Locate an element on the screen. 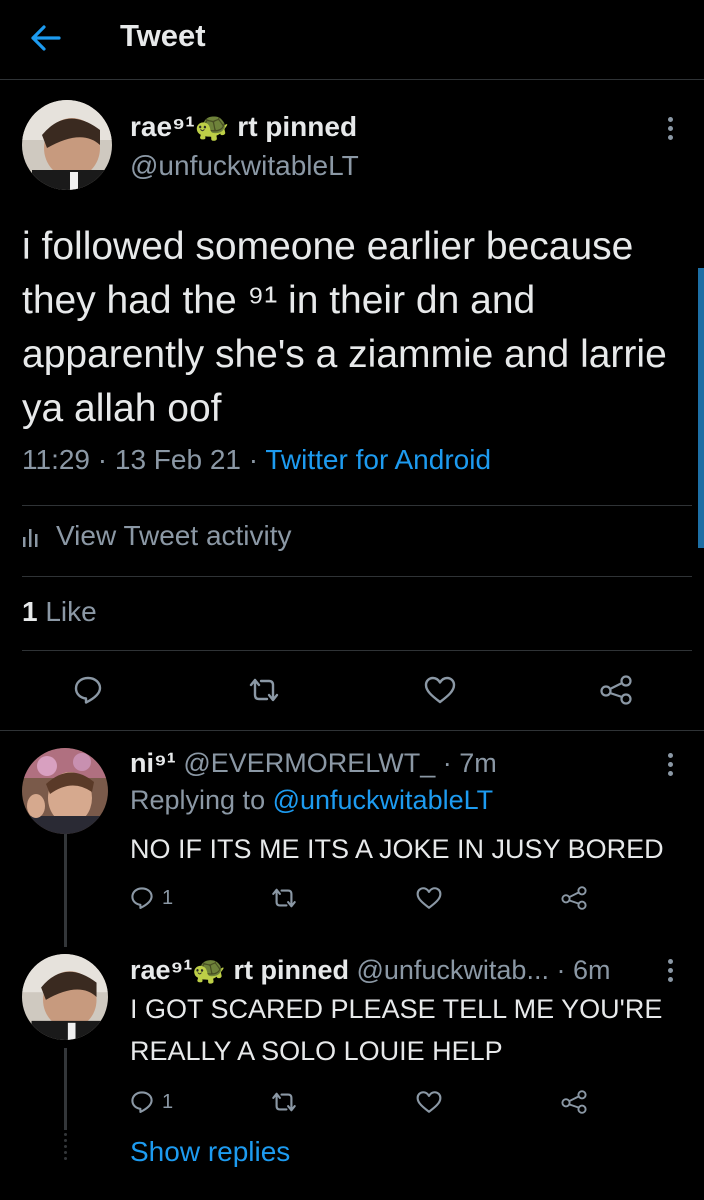 The image size is (704, 1200). activity-label: View Tweet activity is located at coordinates (174, 535).